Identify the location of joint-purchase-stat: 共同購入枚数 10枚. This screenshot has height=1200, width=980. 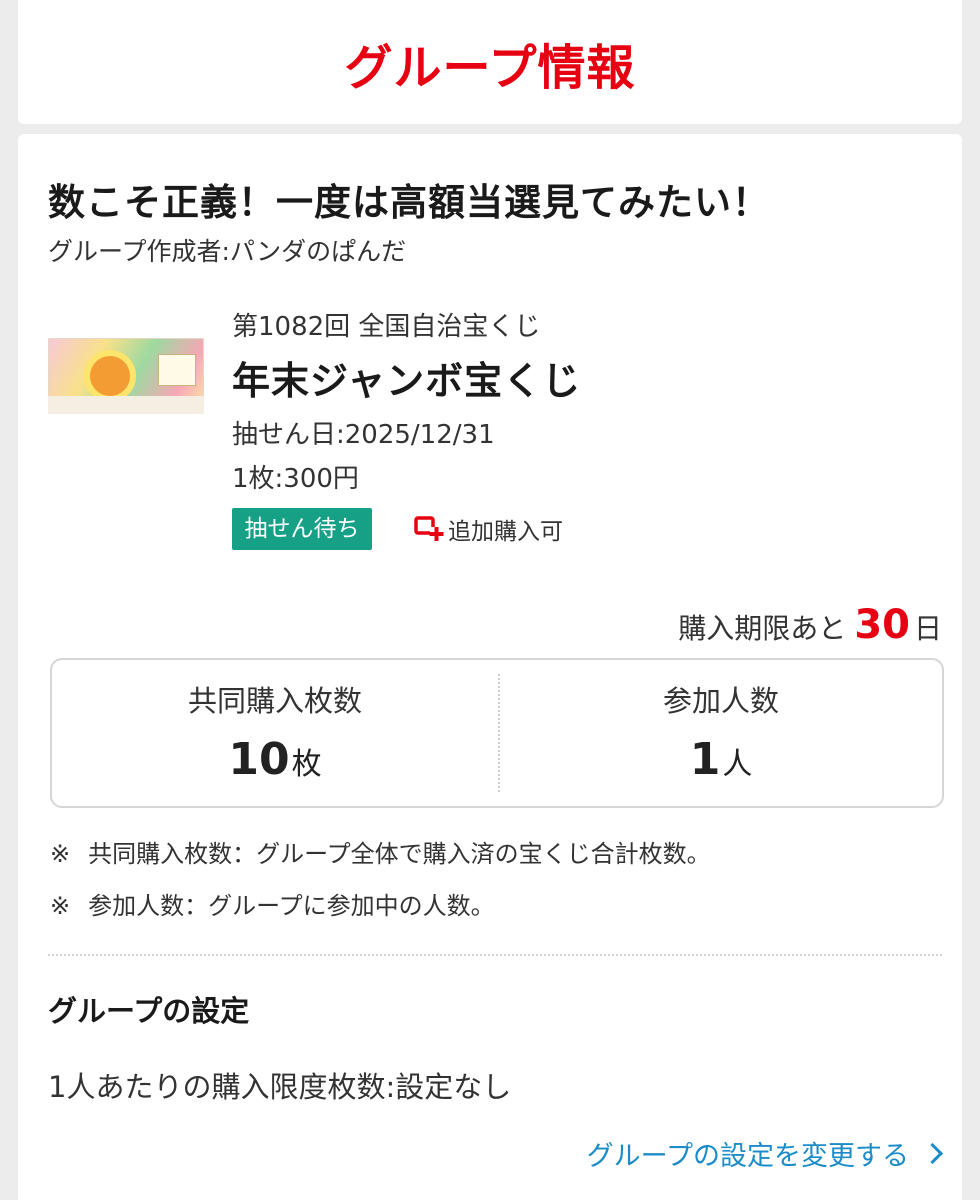
(275, 722).